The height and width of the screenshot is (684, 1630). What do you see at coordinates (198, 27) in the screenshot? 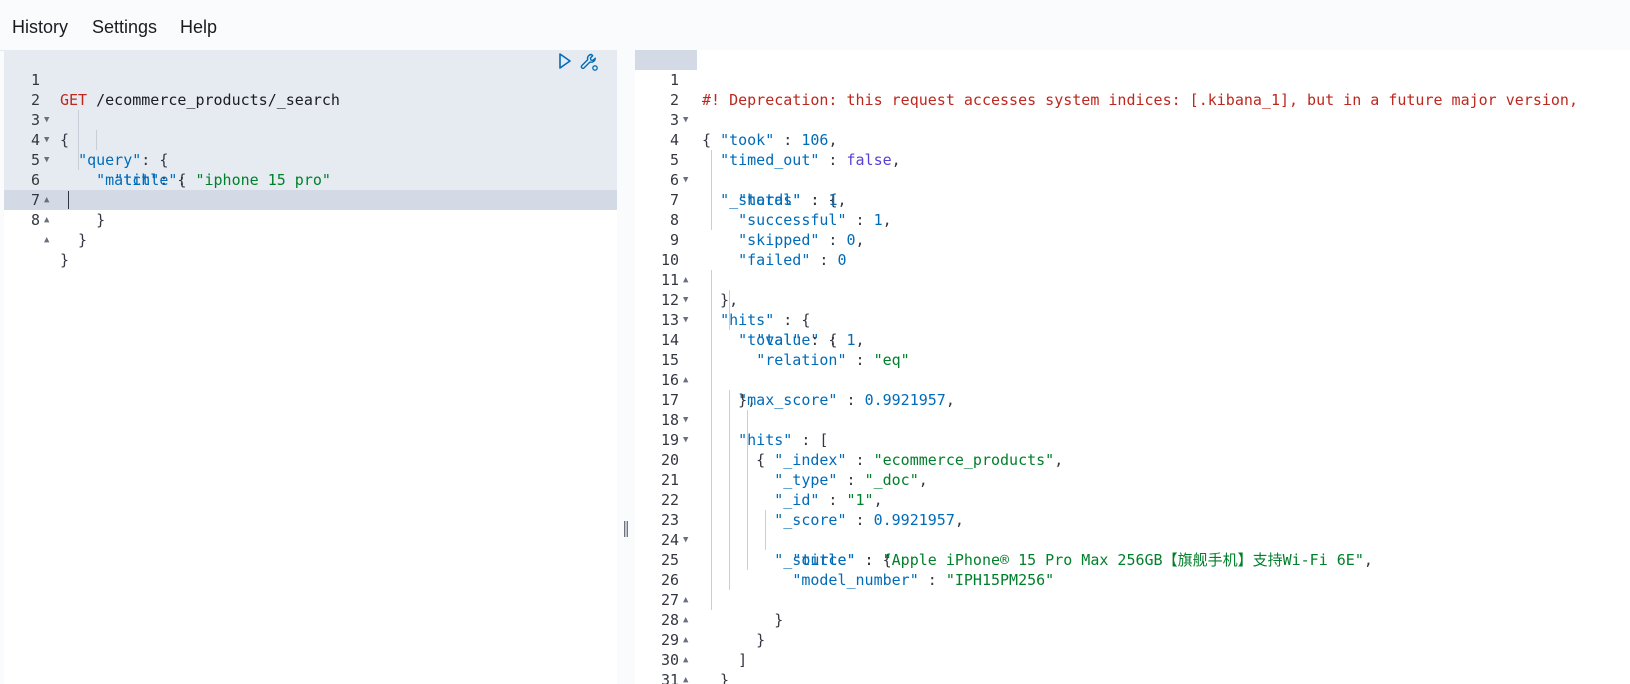
I see `menu-help: Help` at bounding box center [198, 27].